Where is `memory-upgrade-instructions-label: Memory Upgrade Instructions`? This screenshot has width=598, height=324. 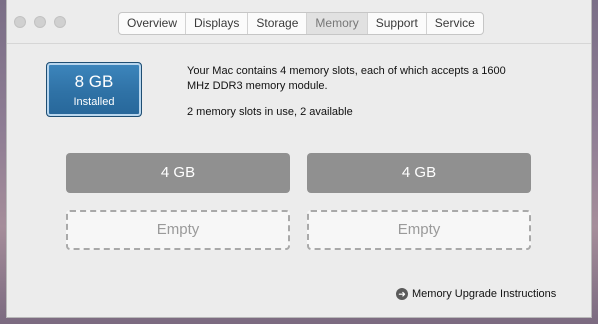 memory-upgrade-instructions-label: Memory Upgrade Instructions is located at coordinates (484, 294).